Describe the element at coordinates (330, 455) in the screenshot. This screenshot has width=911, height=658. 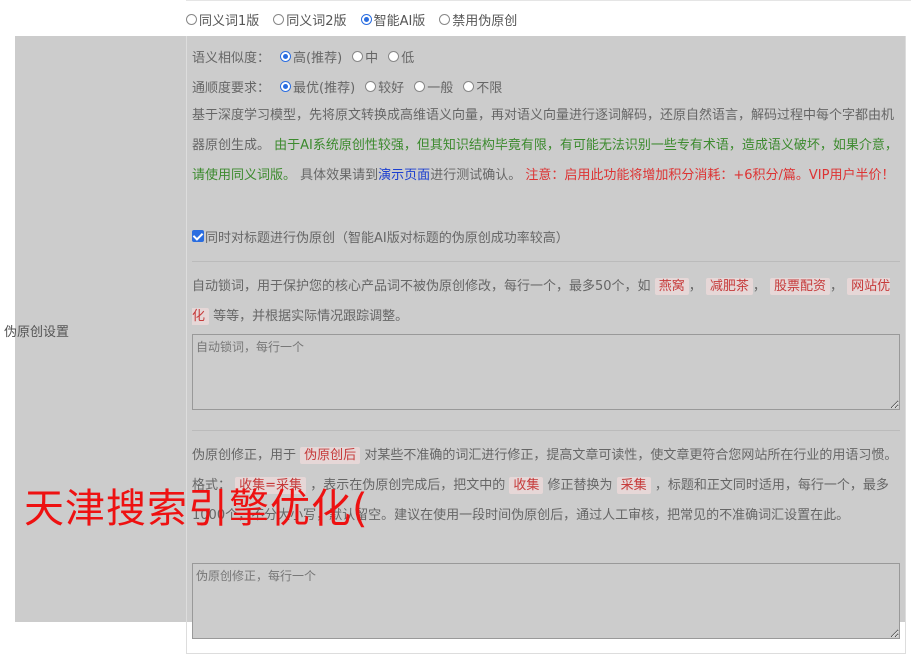
I see `example-chip: 伪原创后` at that location.